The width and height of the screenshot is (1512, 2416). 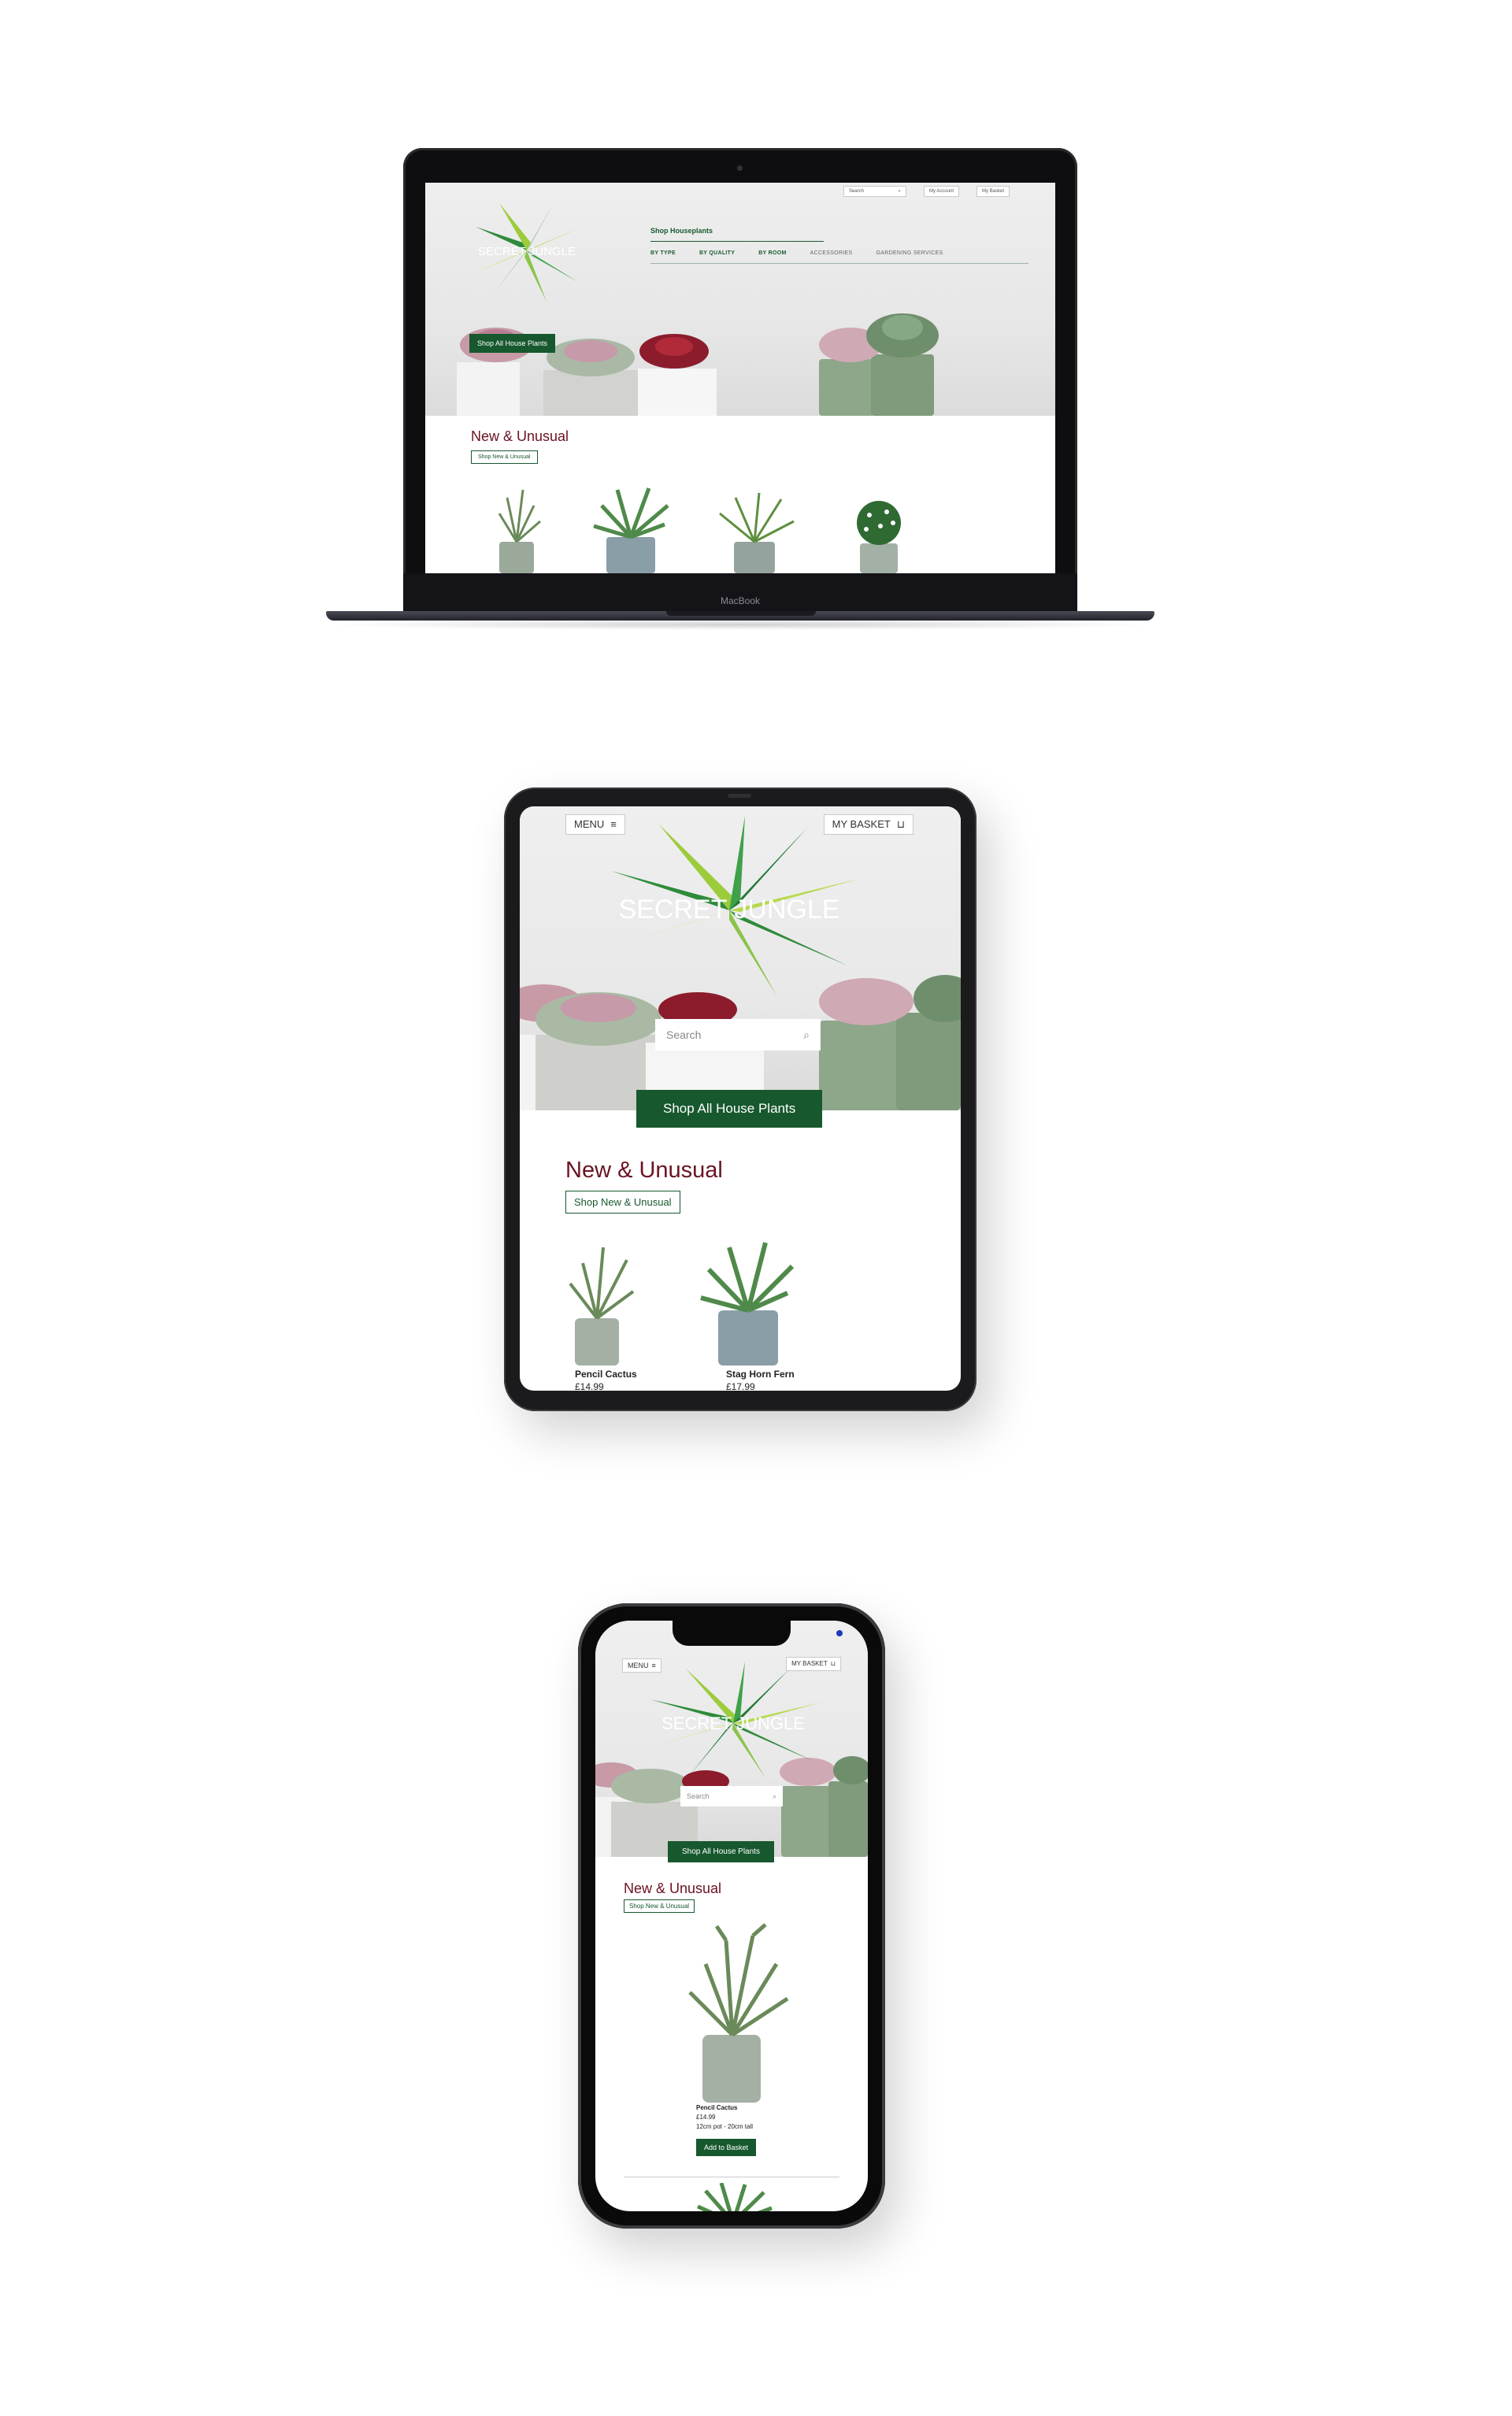 I want to click on tablet-mockup: MENU ≡ MY BASKET ⊔ SECRET JUNGLE Search, so click(x=740, y=1099).